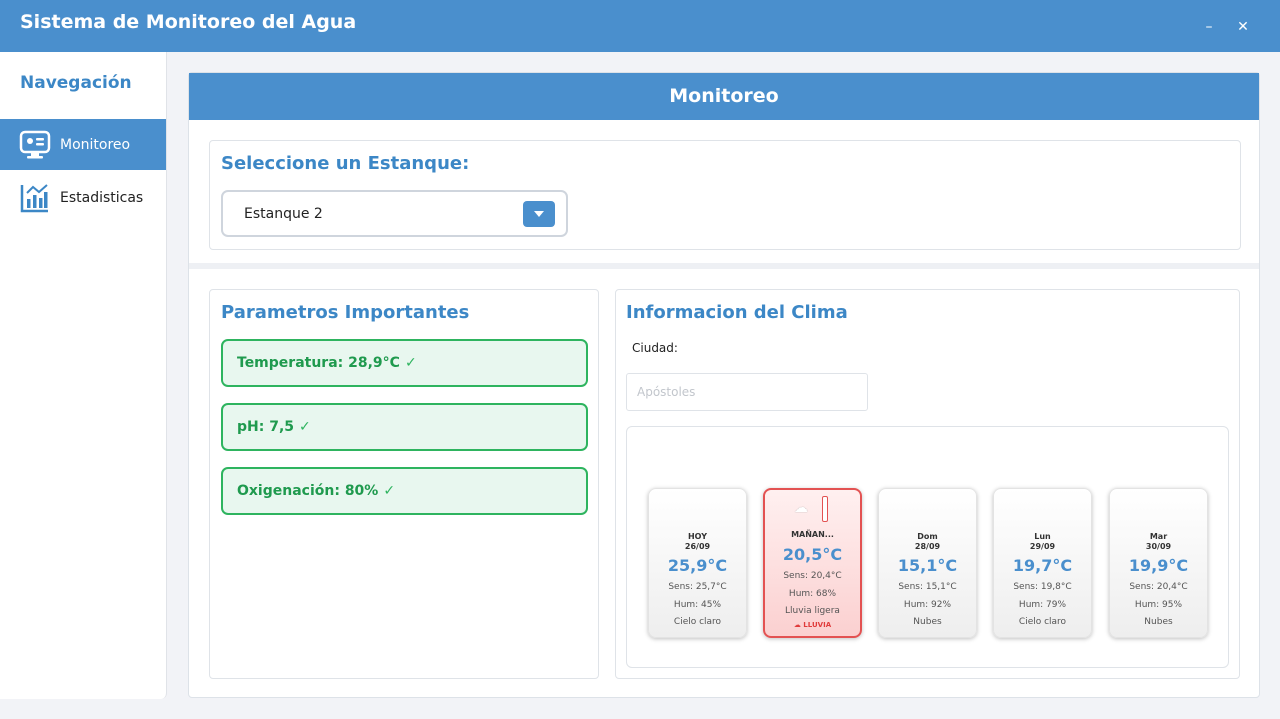  What do you see at coordinates (812, 594) in the screenshot?
I see `day-humidity: Hum: 68%` at bounding box center [812, 594].